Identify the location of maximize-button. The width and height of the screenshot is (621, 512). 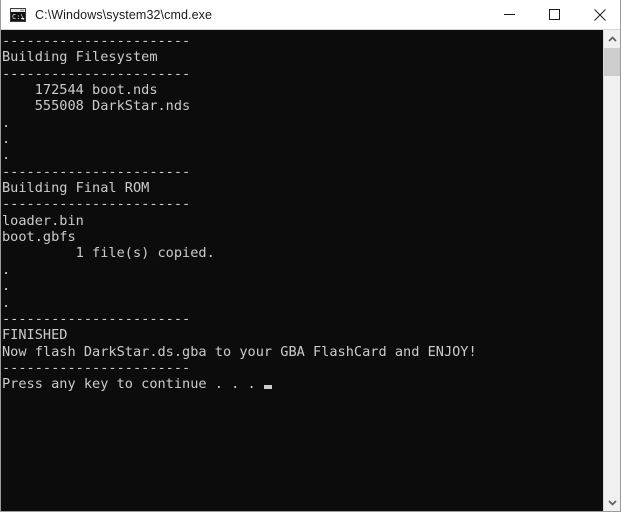
(554, 14).